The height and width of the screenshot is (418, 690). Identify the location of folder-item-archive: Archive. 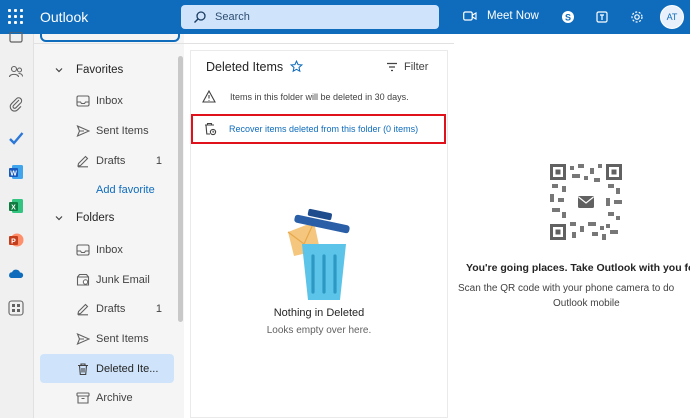
(107, 398).